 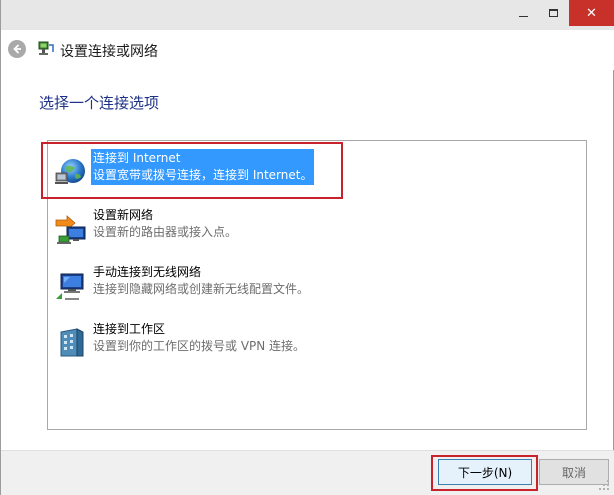 I want to click on minimize-button, so click(x=523, y=13).